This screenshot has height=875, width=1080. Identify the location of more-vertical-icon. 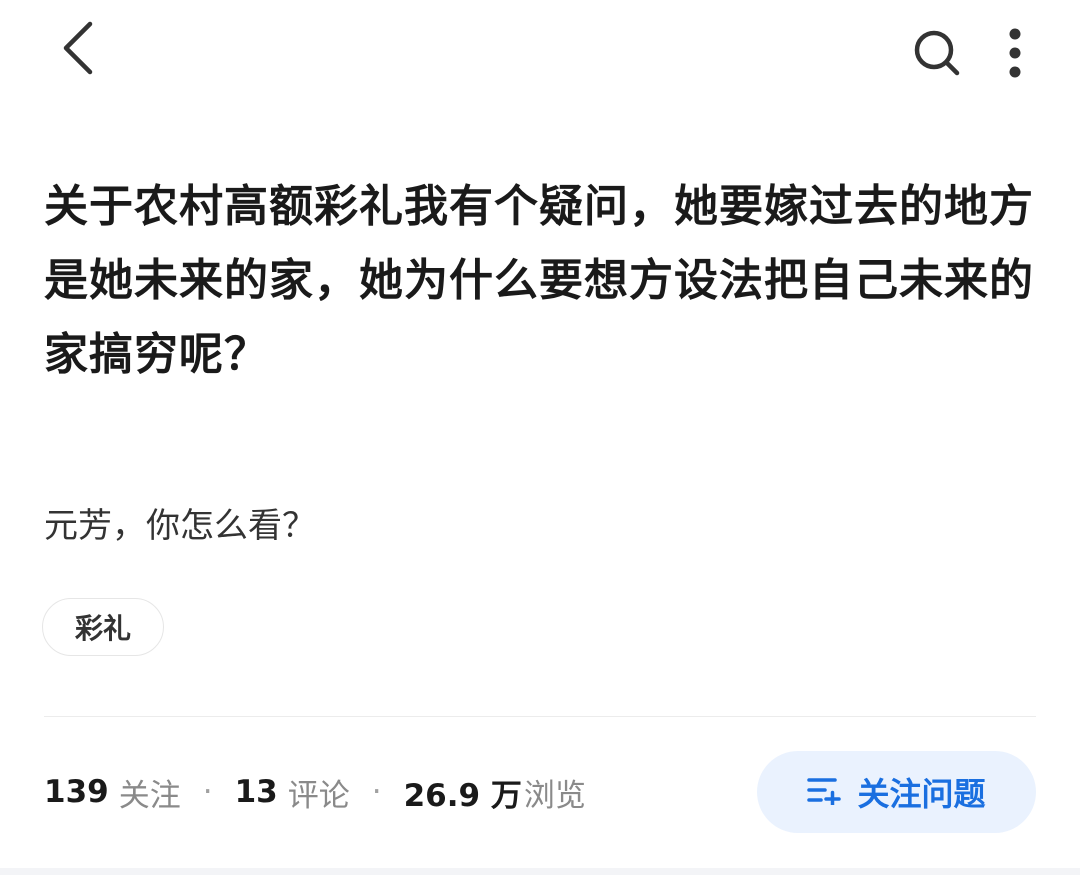
(1015, 55).